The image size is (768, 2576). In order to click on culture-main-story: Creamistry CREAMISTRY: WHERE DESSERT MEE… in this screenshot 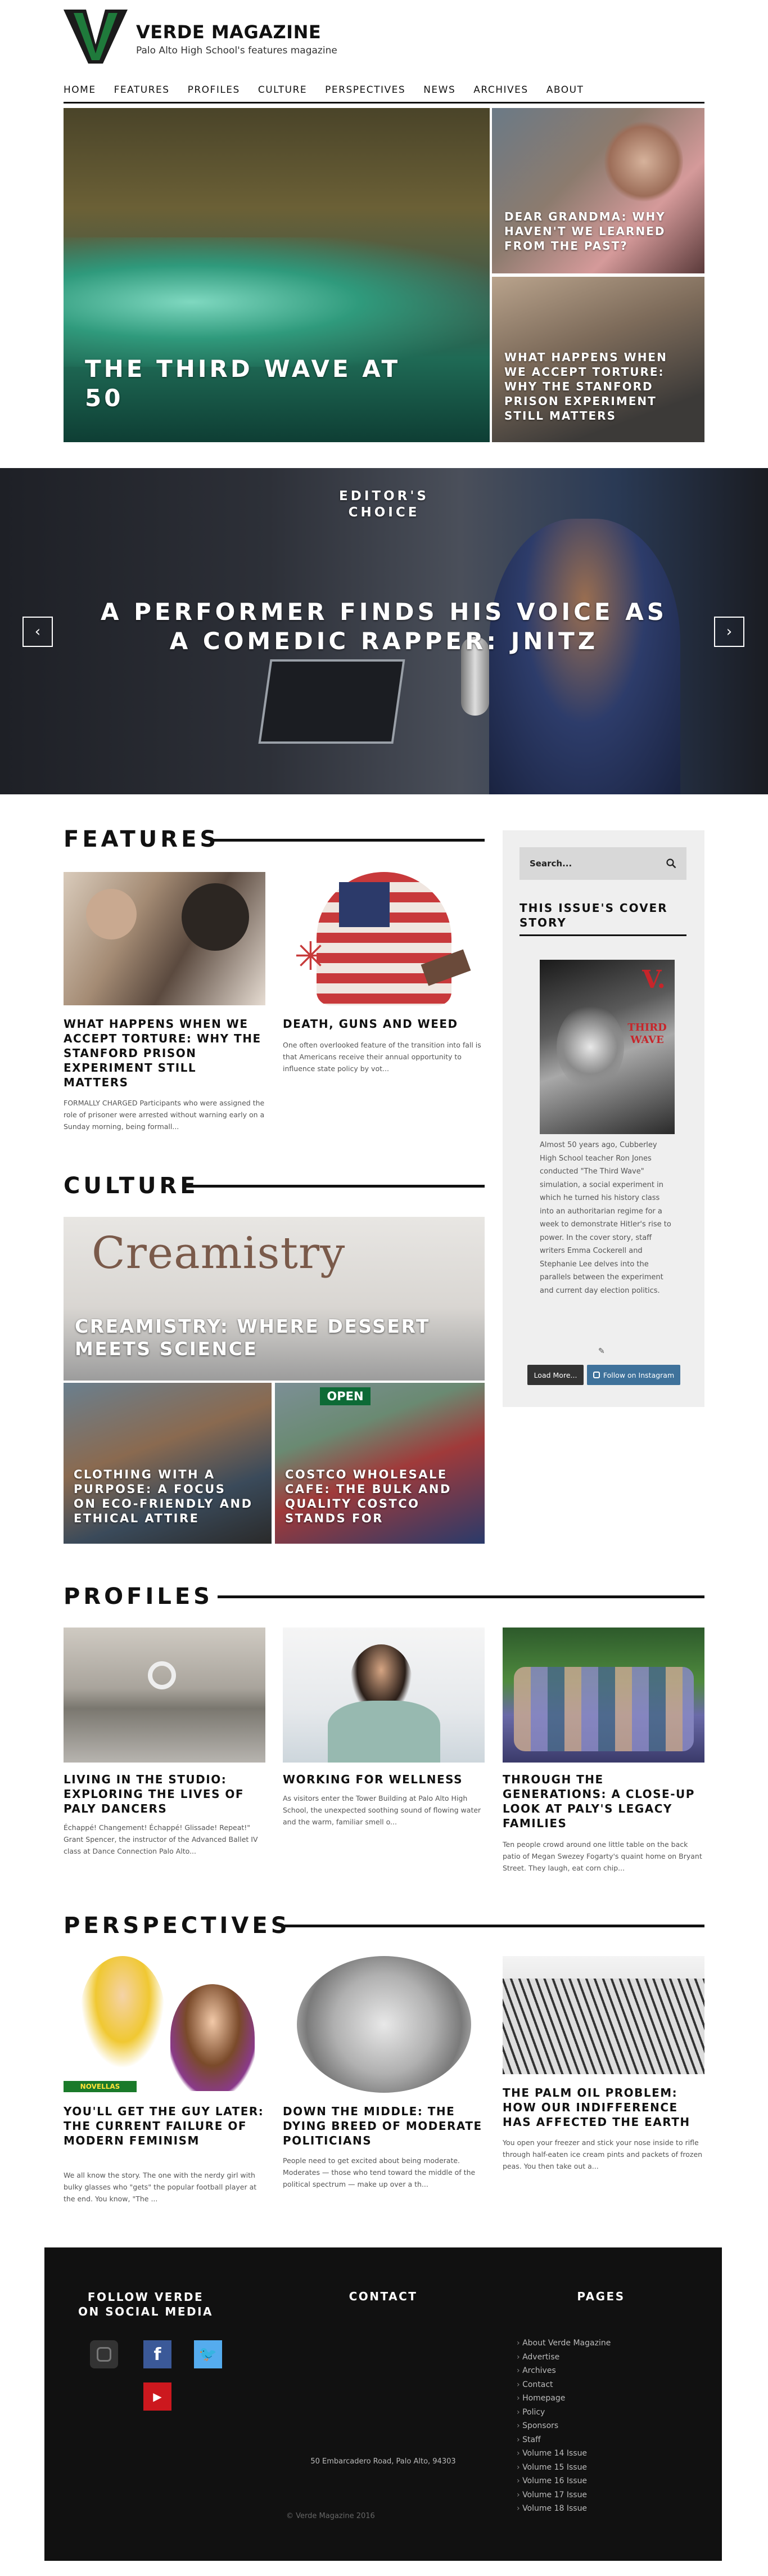, I will do `click(274, 1299)`.